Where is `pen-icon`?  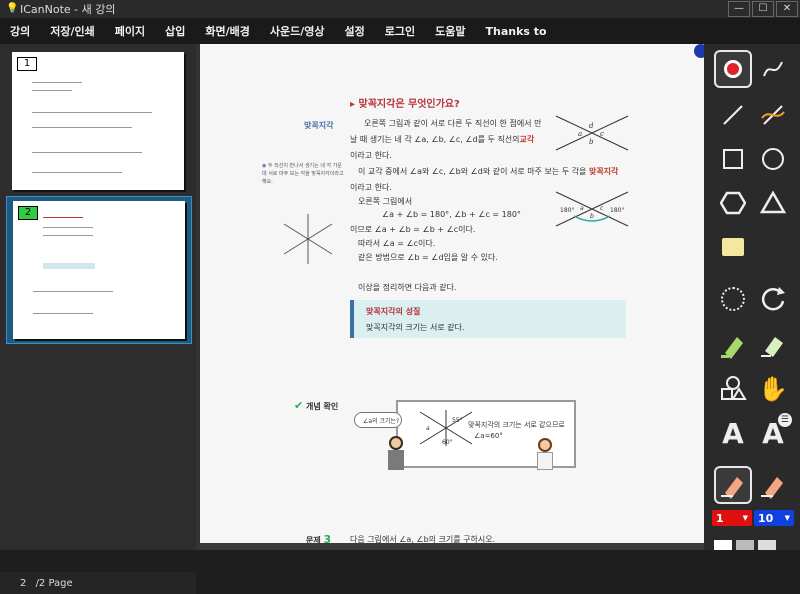
pen-icon is located at coordinates (732, 488).